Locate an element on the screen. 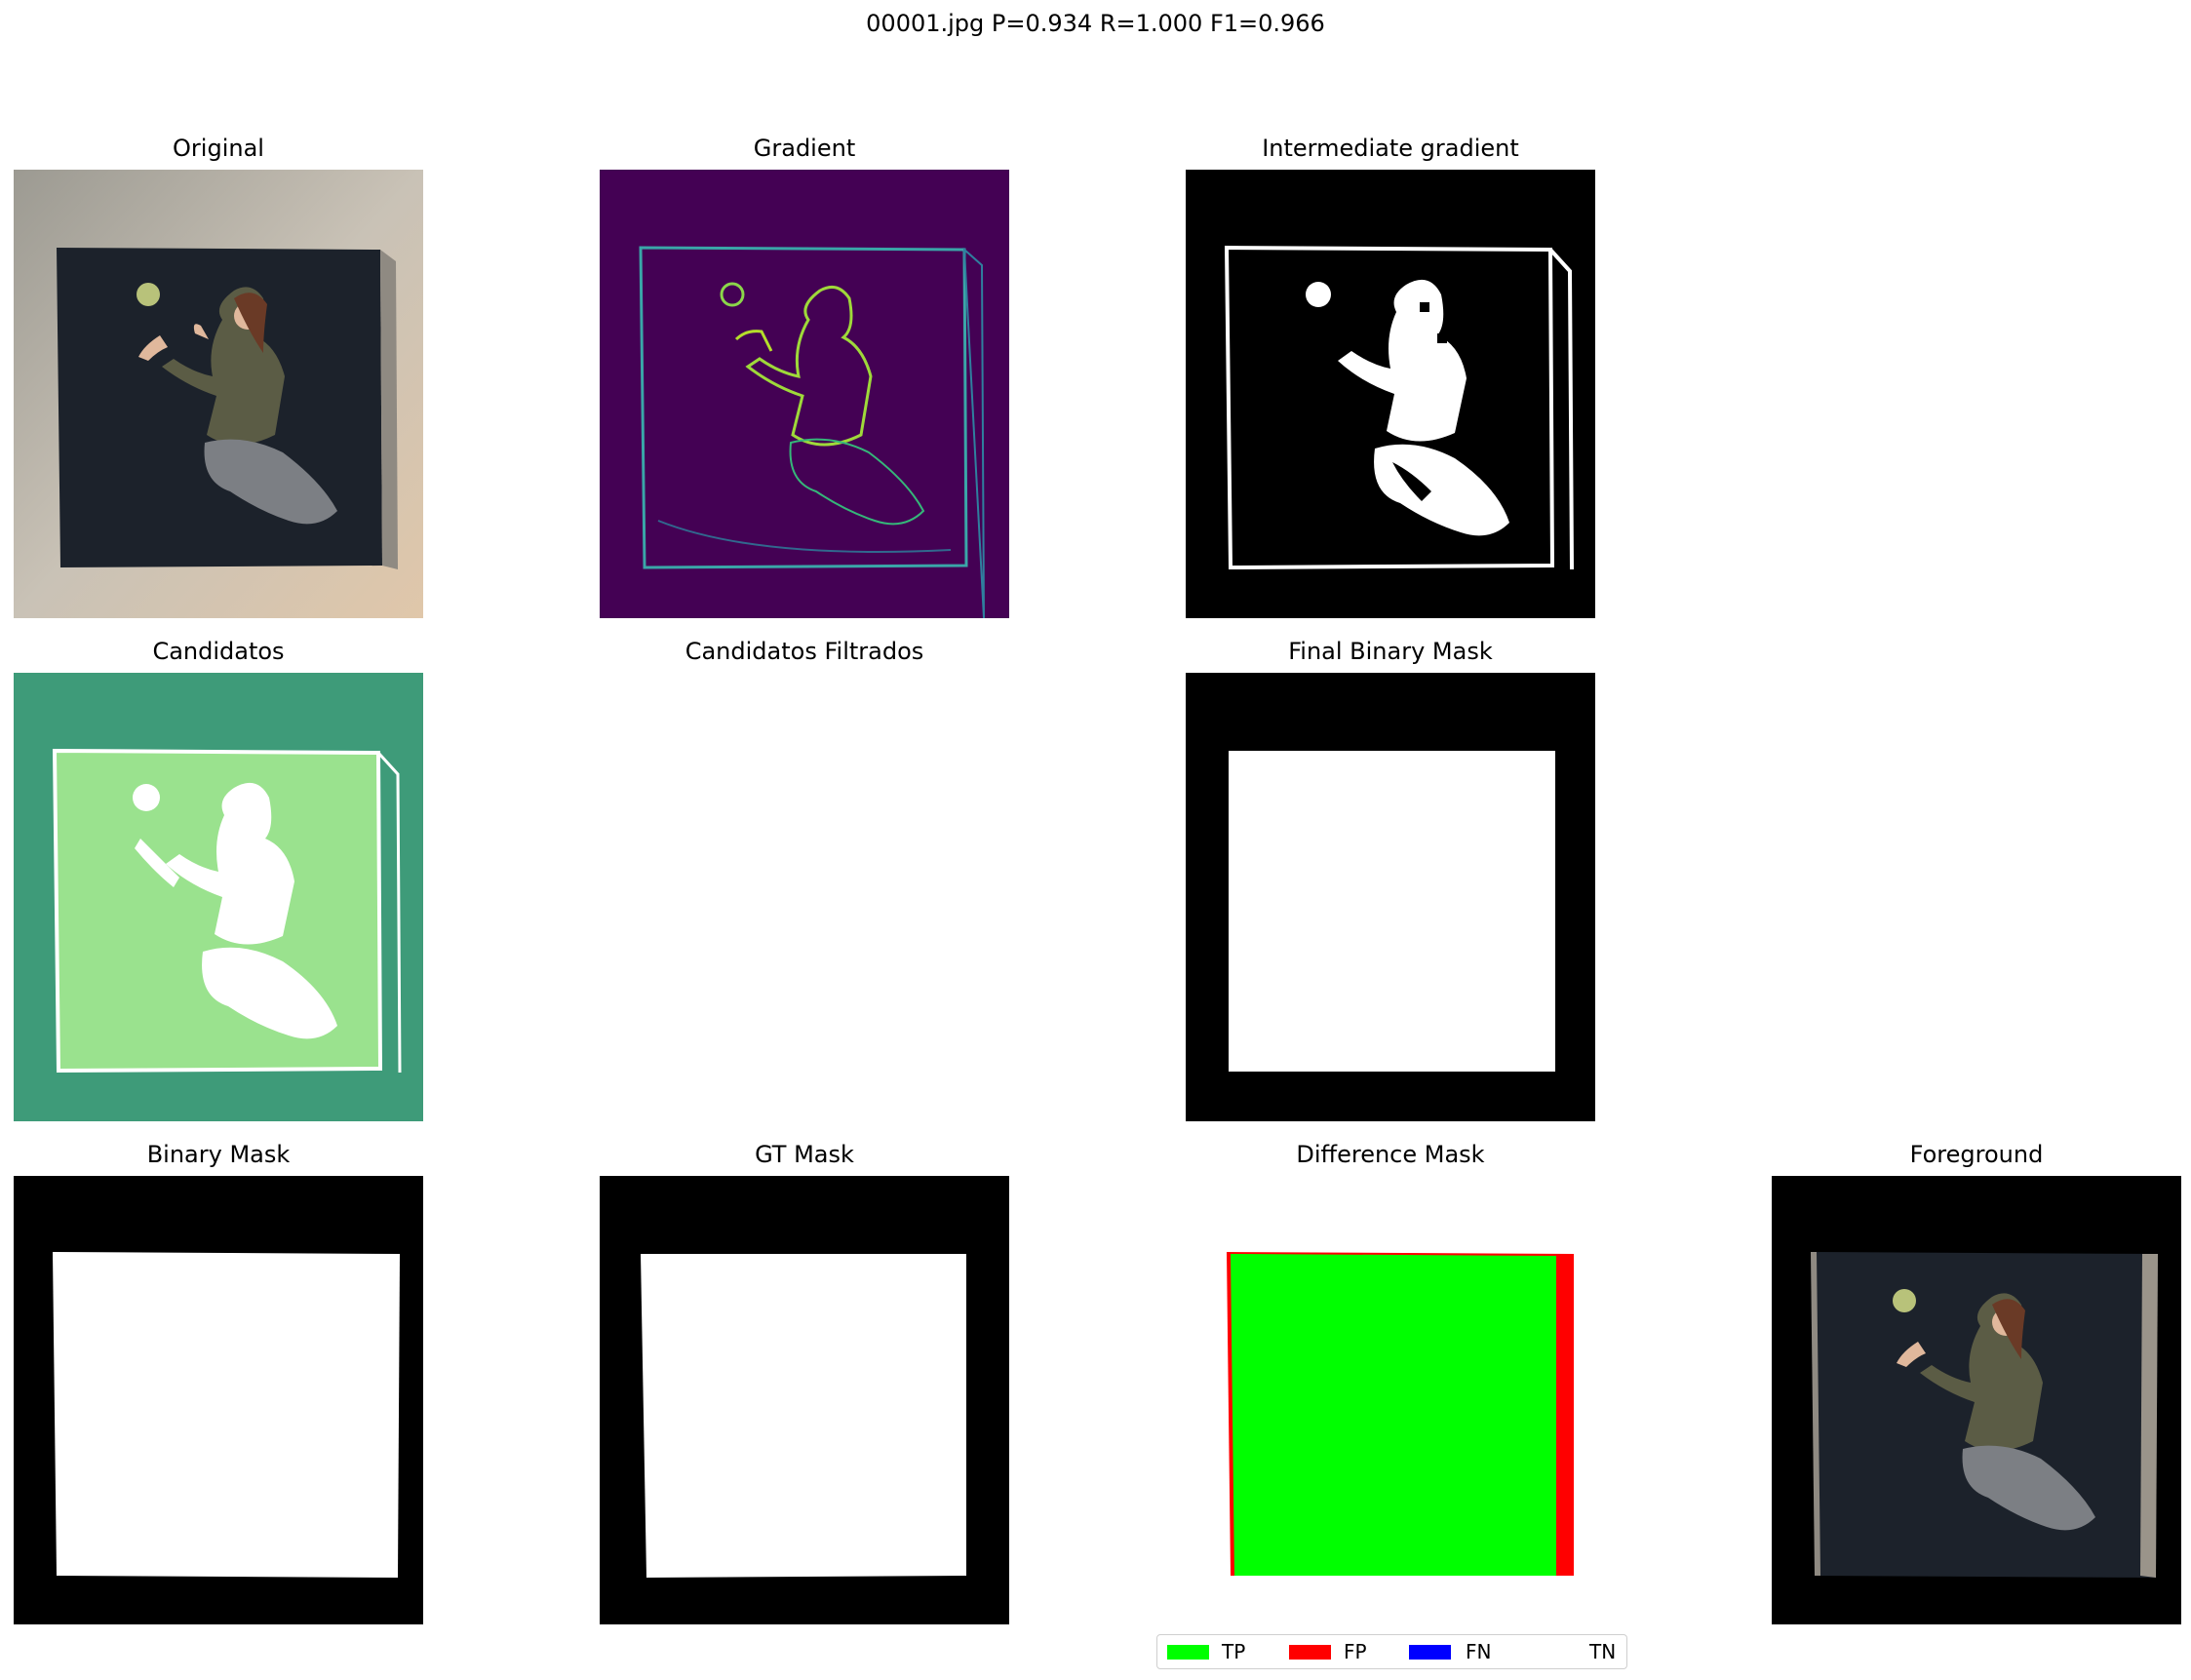  difference-mask-image is located at coordinates (1391, 1400).